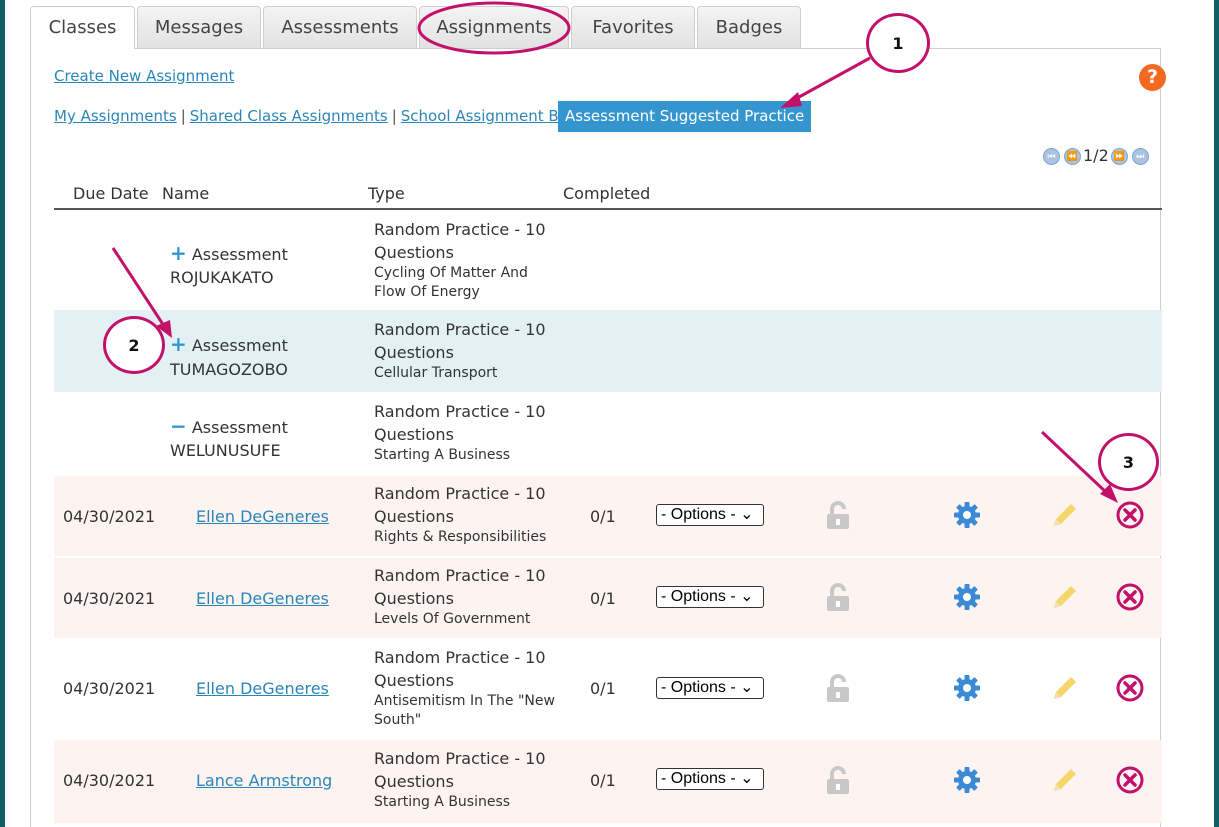  What do you see at coordinates (134, 345) in the screenshot?
I see `annotation-marker-2: 2` at bounding box center [134, 345].